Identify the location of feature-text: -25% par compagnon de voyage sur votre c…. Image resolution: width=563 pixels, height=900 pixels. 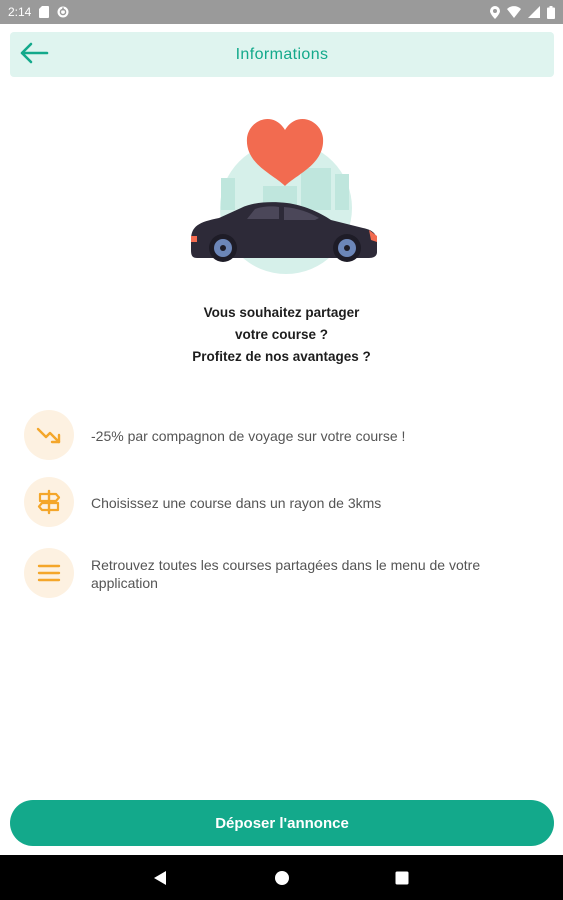
(248, 436).